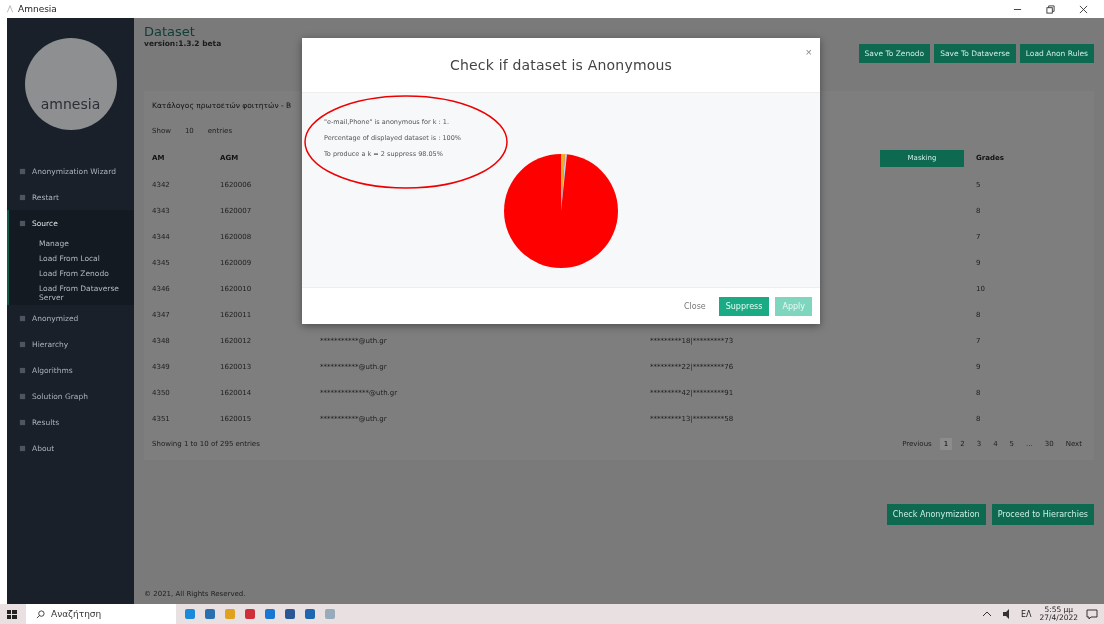 The height and width of the screenshot is (624, 1104). I want to click on modal-button: Close, so click(694, 306).